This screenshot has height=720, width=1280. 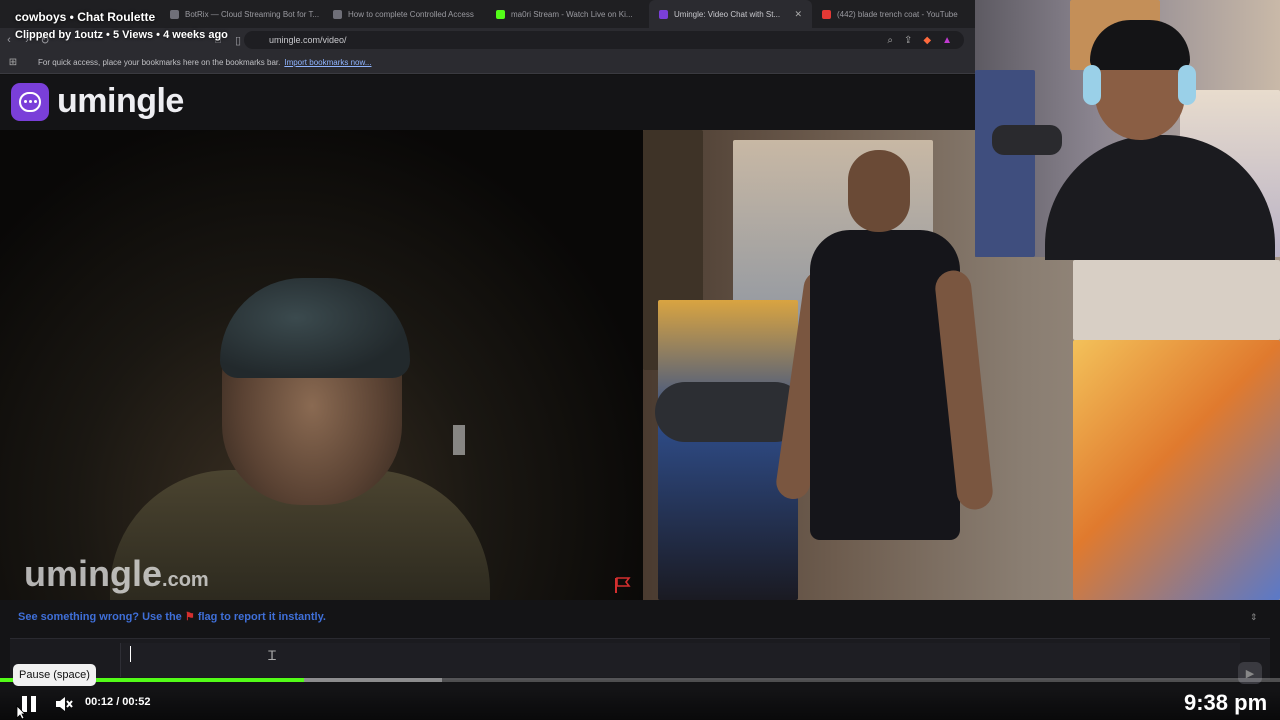 I want to click on report-flag-icon, so click(x=623, y=585).